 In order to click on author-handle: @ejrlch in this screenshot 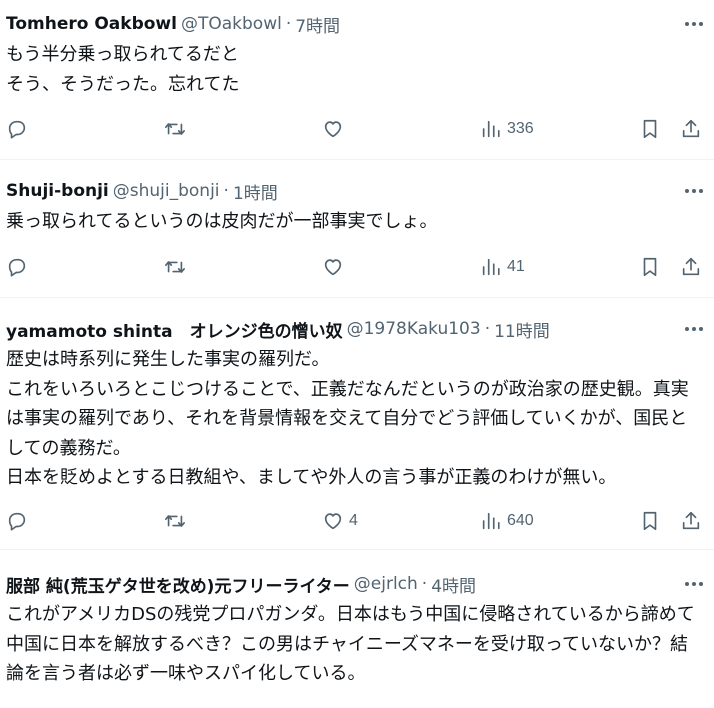, I will do `click(386, 584)`.